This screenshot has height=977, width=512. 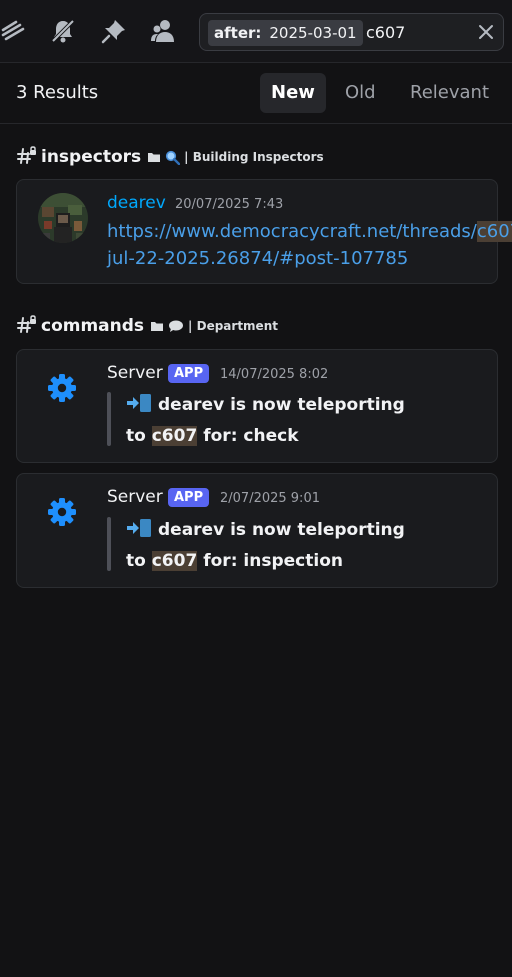 I want to click on threads-icon, so click(x=13, y=31).